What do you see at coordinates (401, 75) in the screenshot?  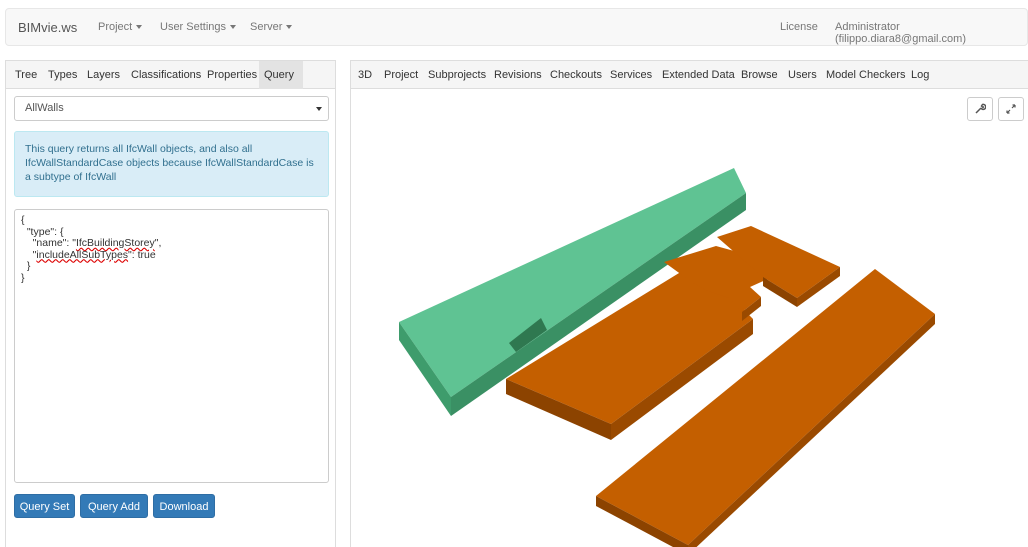 I see `tab-project: Project` at bounding box center [401, 75].